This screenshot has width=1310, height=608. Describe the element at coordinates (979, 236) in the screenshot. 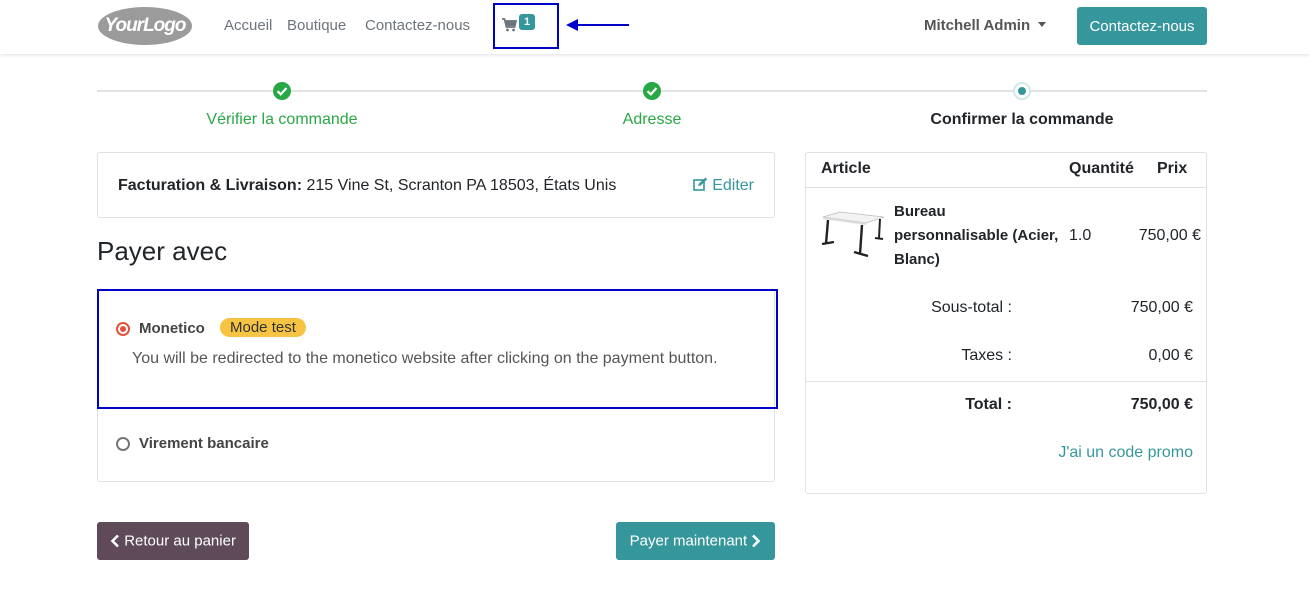

I see `product-name: Bureau personnalisable (Acier, Blanc)` at that location.